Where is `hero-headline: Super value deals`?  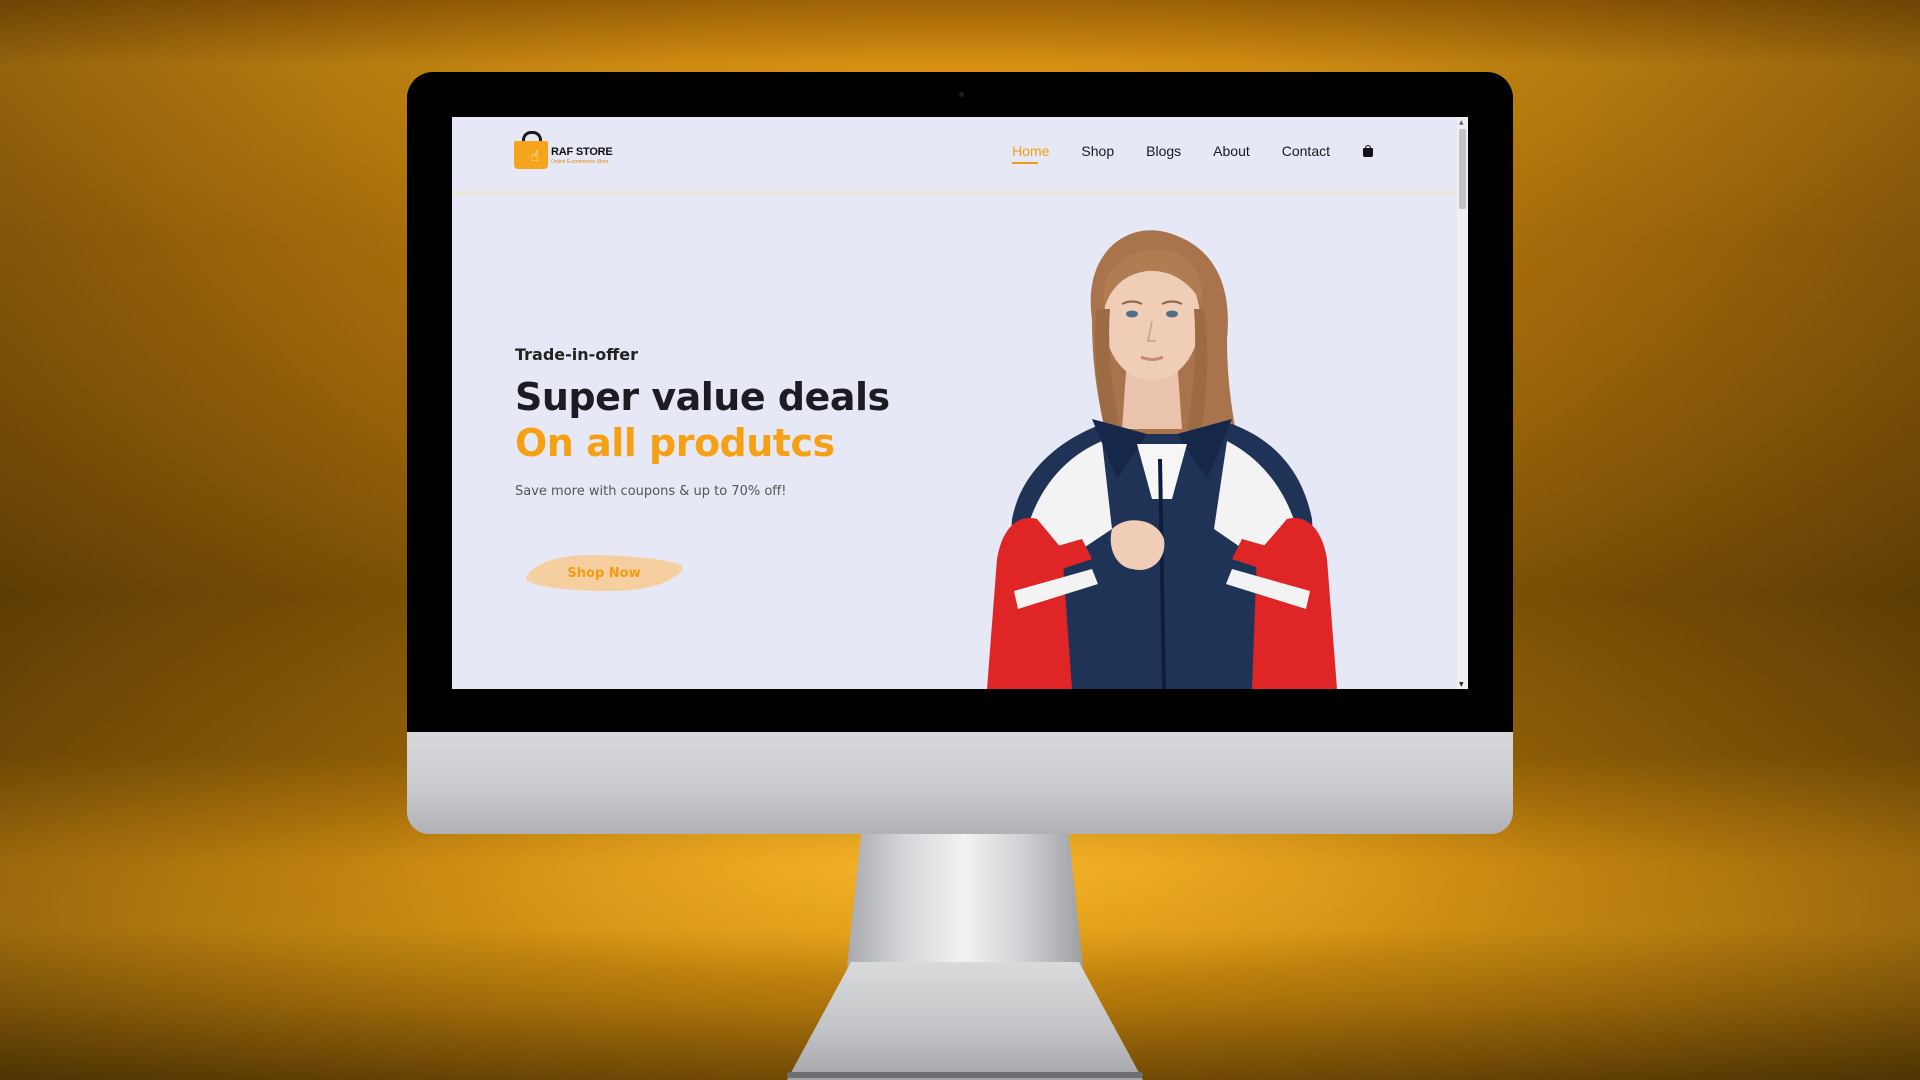 hero-headline: Super value deals is located at coordinates (702, 397).